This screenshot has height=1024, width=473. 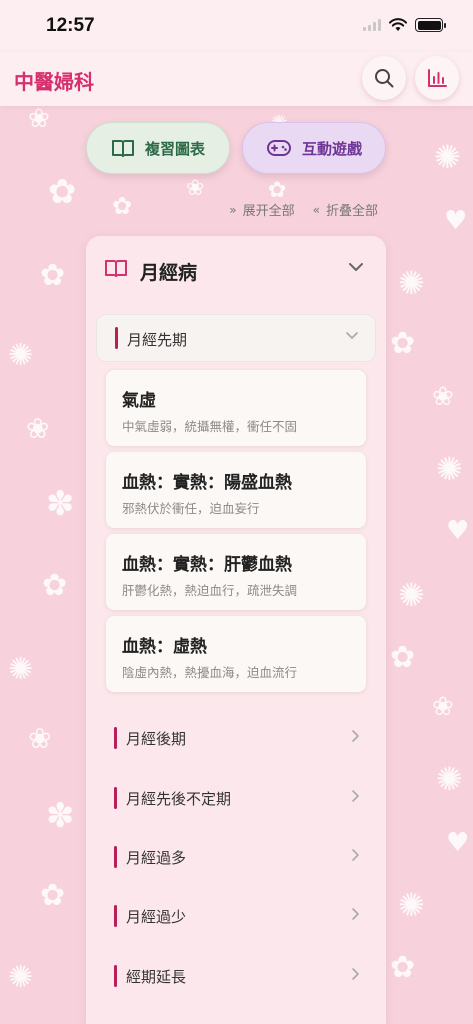 I want to click on wifi-icon, so click(x=398, y=24).